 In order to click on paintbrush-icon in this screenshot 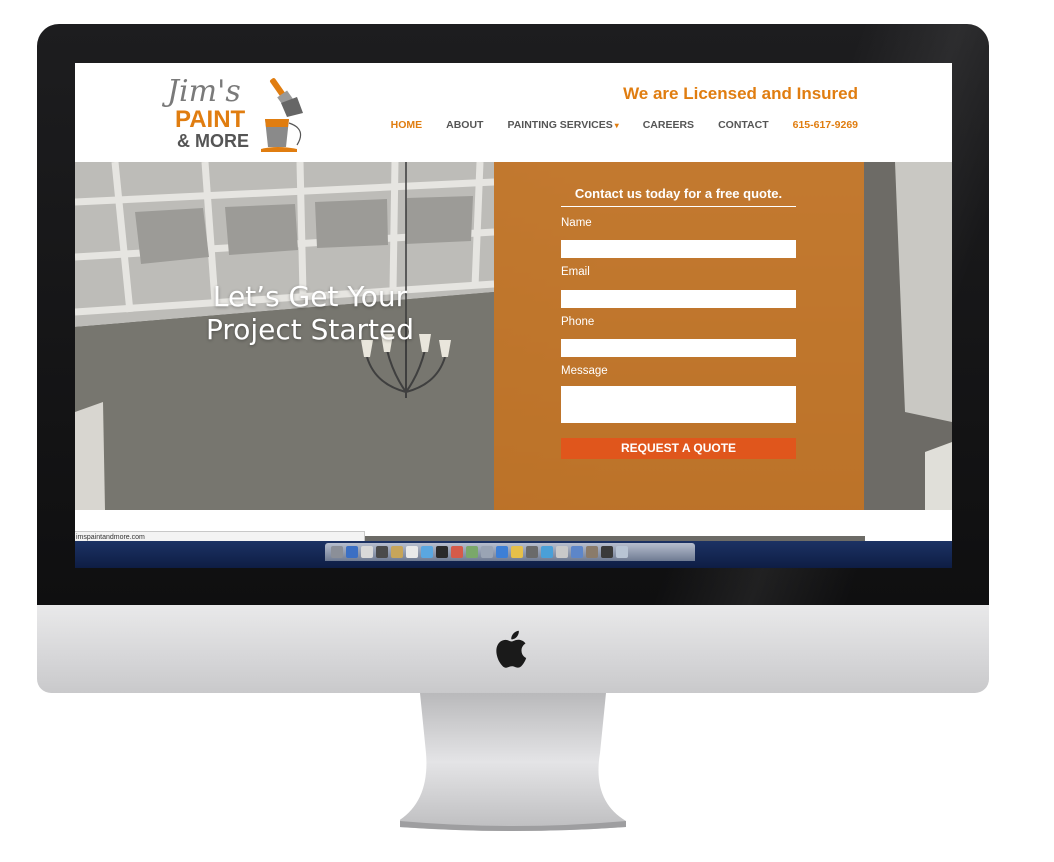, I will do `click(286, 97)`.